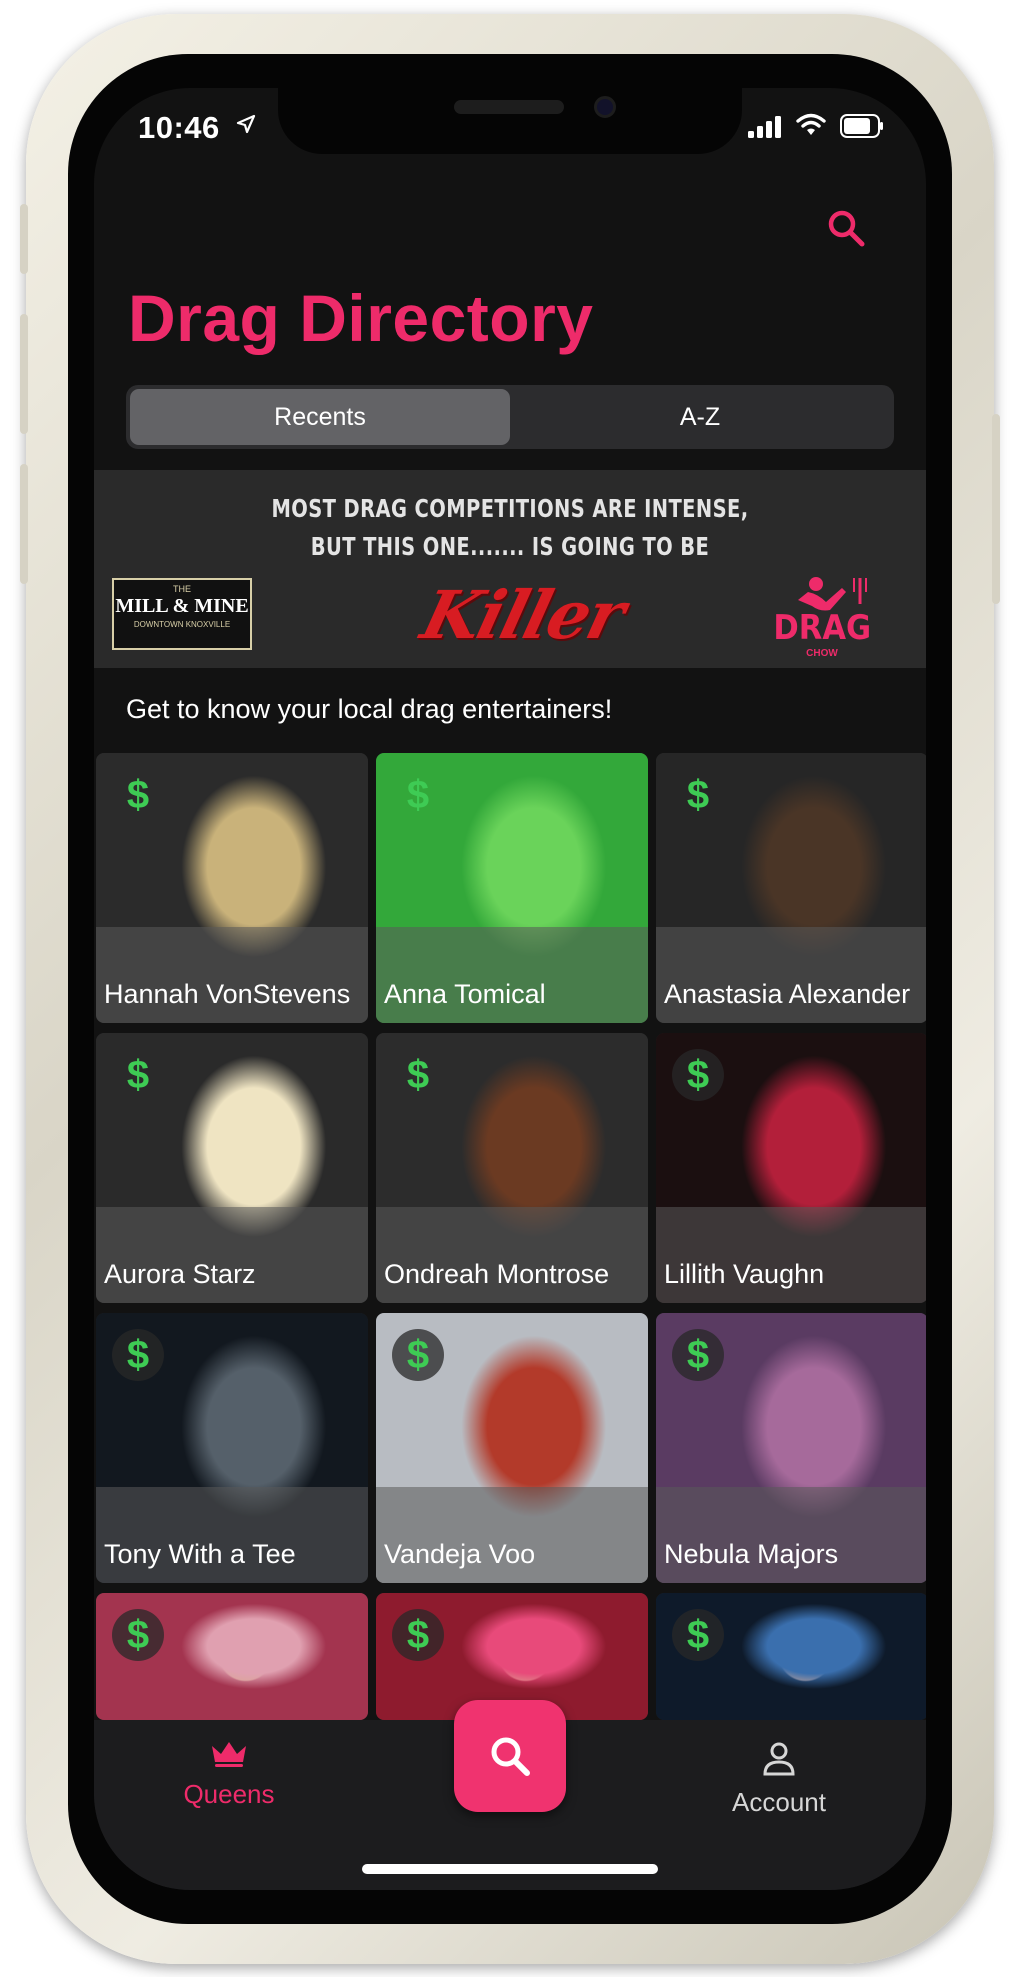  Describe the element at coordinates (497, 1274) in the screenshot. I see `performer-name: Ondreah Montrose` at that location.